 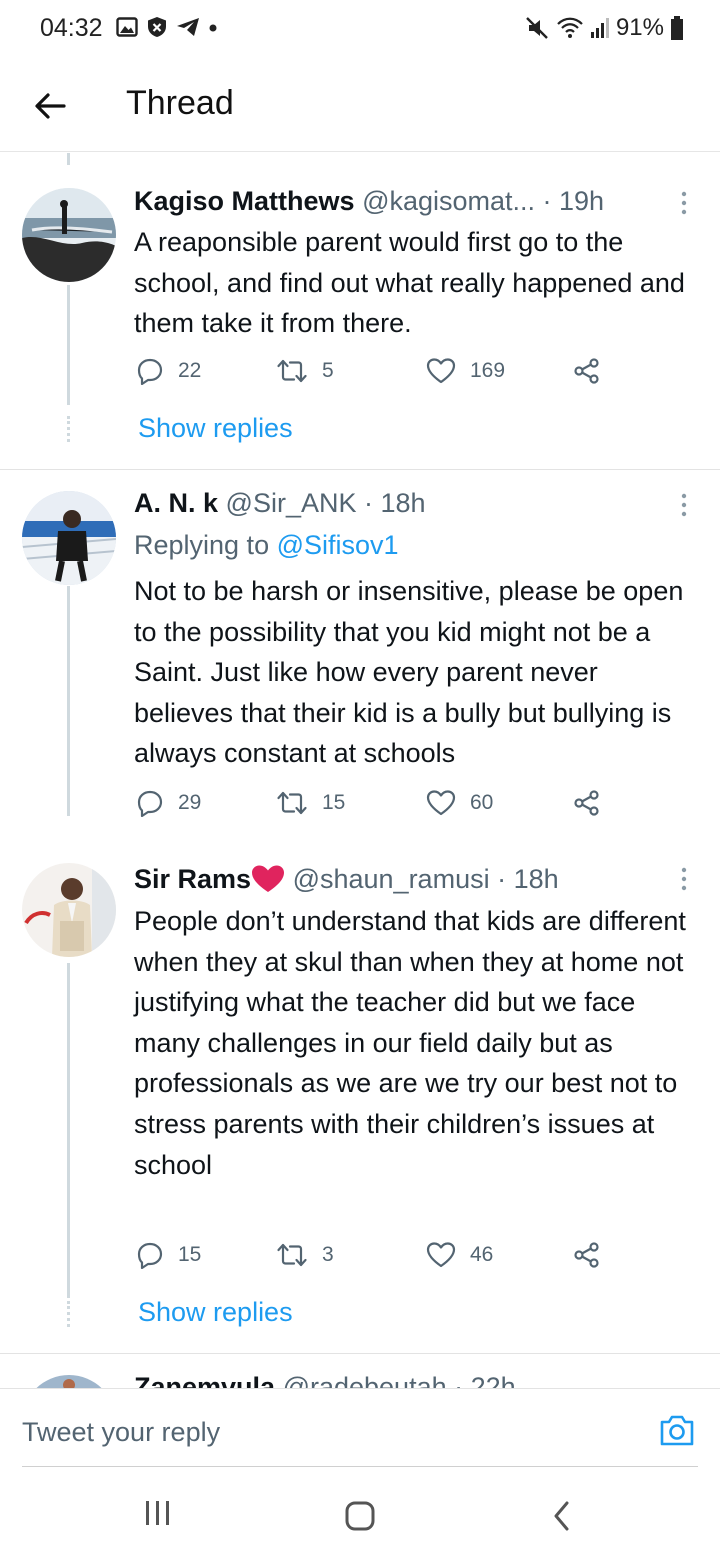 I want to click on replying-to-mention: @Sifisov1, so click(x=338, y=545).